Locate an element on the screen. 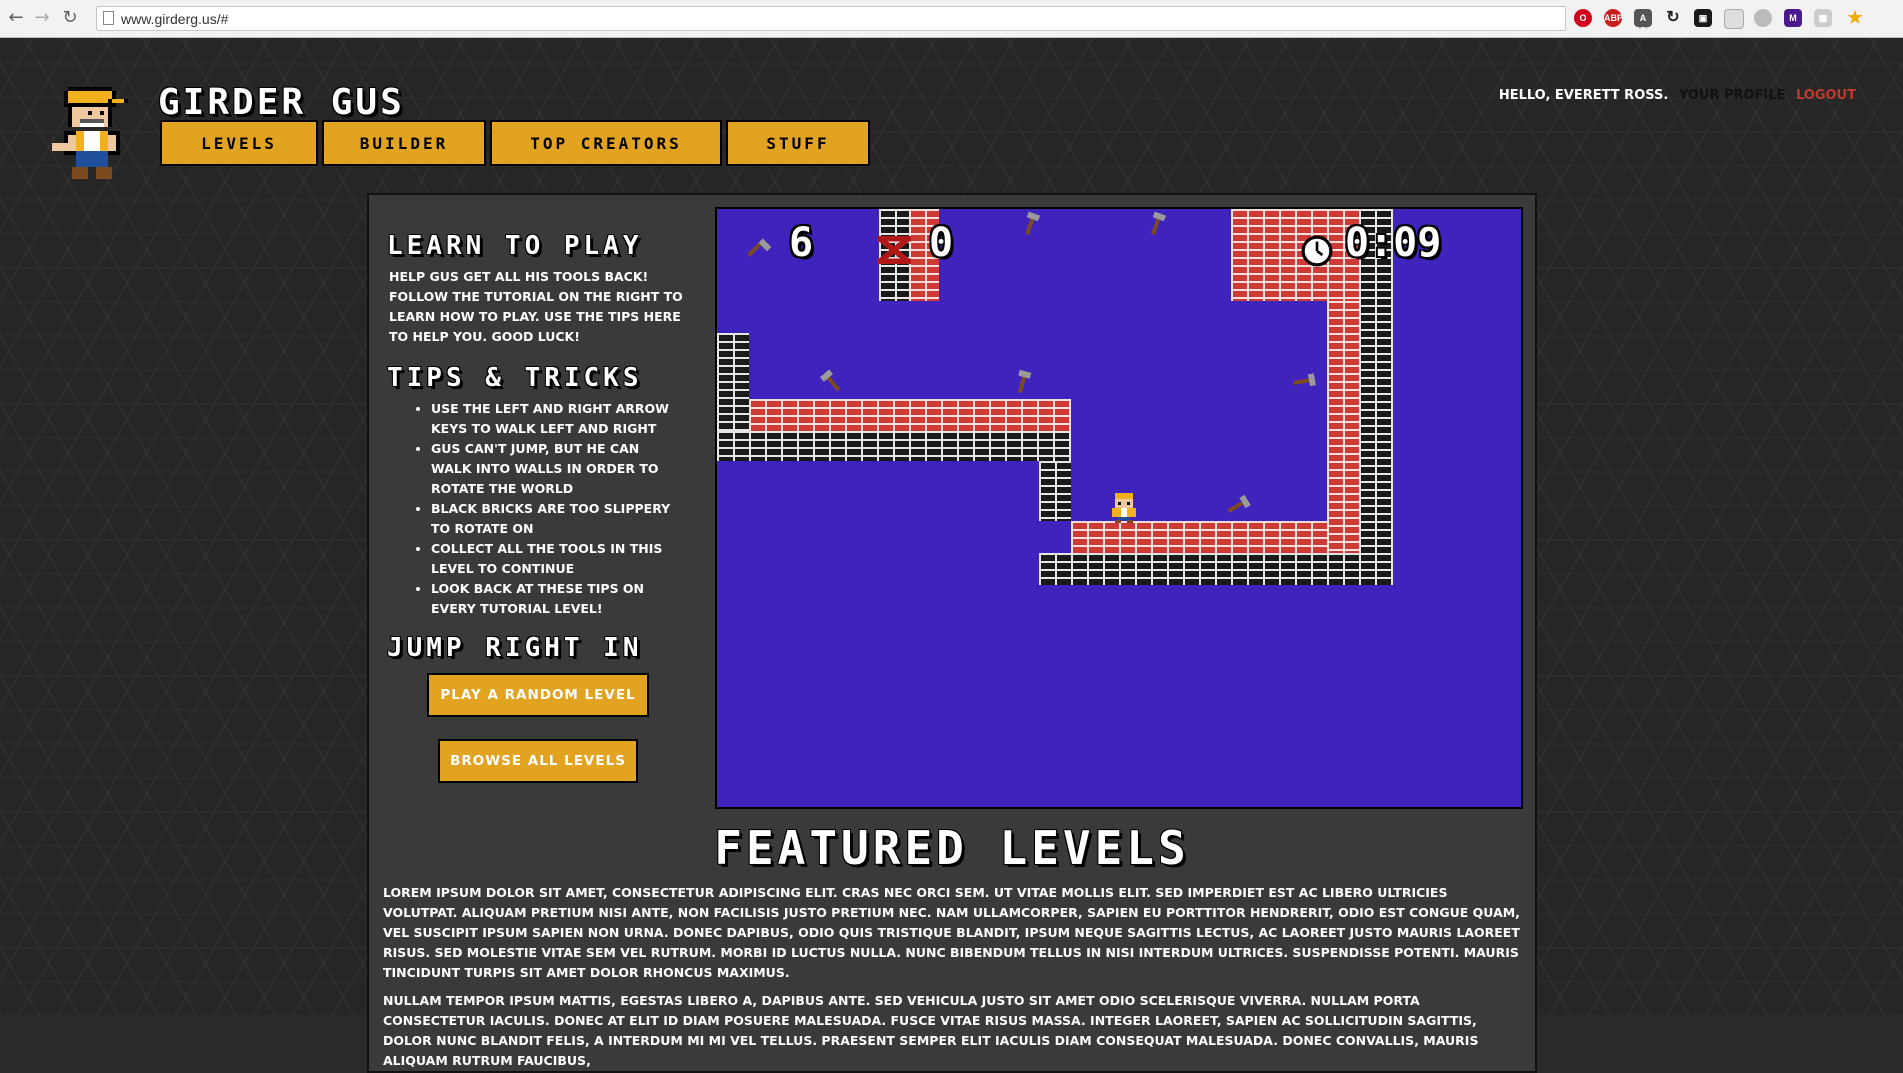  death-x-icon is located at coordinates (894, 250).